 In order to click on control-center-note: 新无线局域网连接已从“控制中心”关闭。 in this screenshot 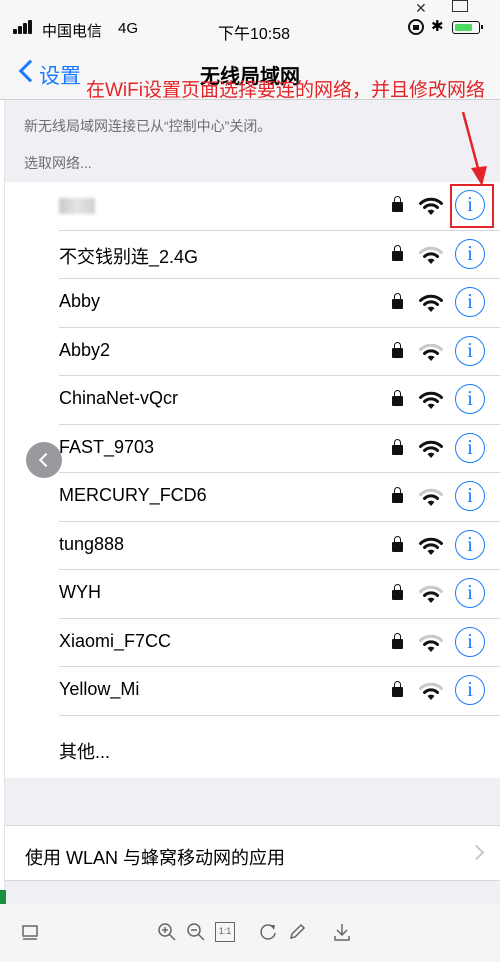, I will do `click(148, 126)`.